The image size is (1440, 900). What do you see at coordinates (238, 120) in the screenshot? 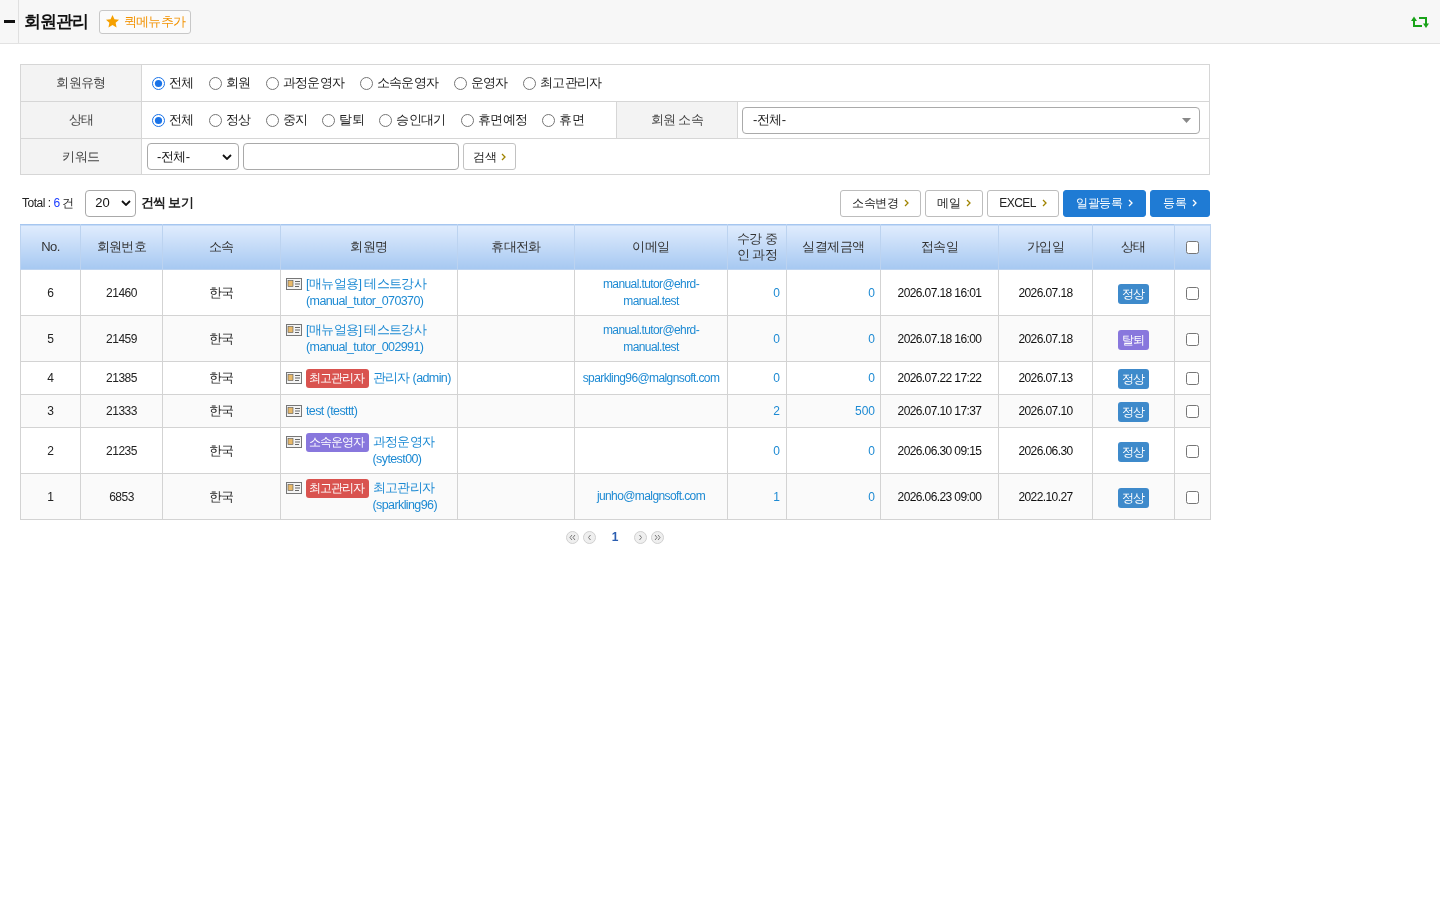
I see `option-label: 정상` at bounding box center [238, 120].